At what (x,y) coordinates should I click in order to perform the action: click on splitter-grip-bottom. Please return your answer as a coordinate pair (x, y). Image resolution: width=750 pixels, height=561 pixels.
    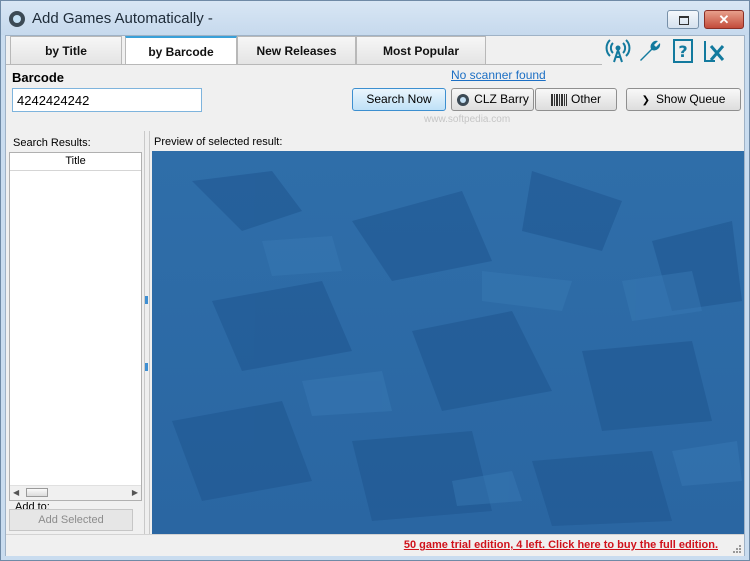
    Looking at the image, I should click on (146, 367).